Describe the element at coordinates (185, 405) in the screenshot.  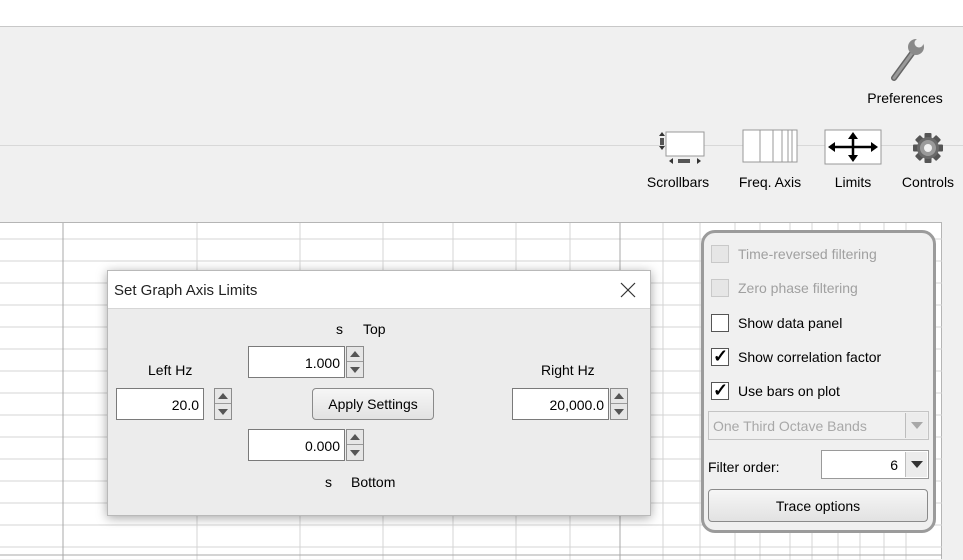
I see `left-hz-value: 20.0` at that location.